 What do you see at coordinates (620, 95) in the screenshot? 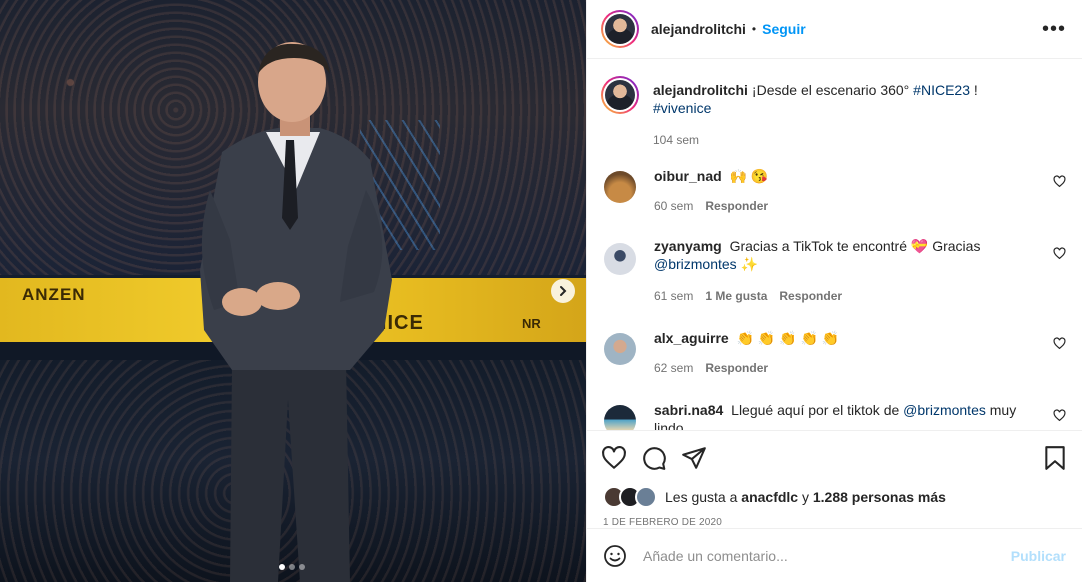
I see `caption-avatar` at bounding box center [620, 95].